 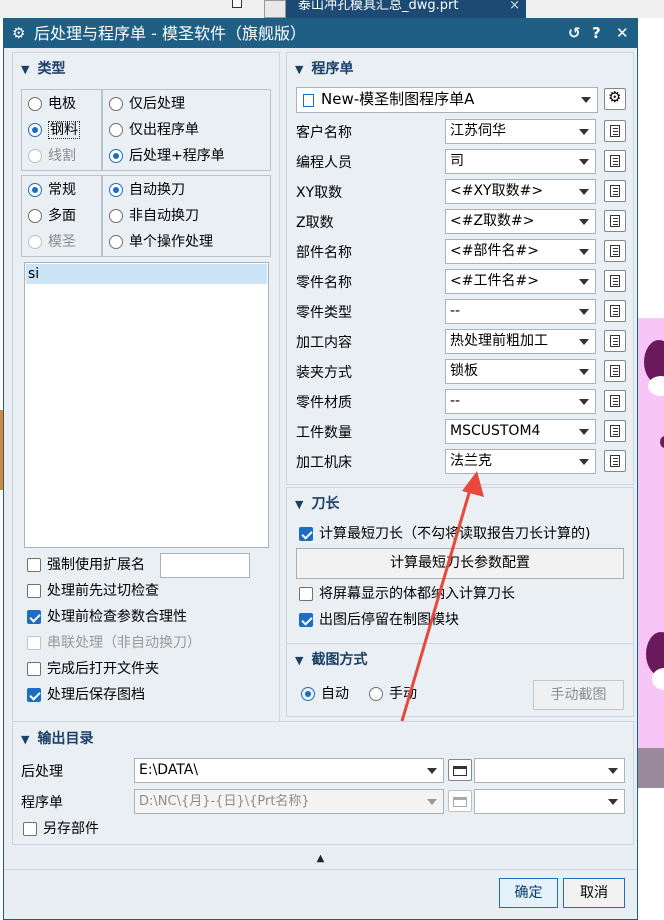 I want to click on program-sheet-header: ▼ 程序单, so click(x=324, y=68).